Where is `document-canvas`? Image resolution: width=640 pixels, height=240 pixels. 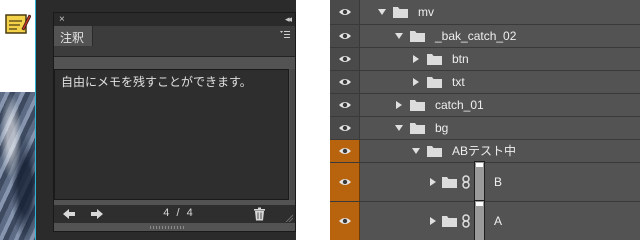 document-canvas is located at coordinates (18, 120).